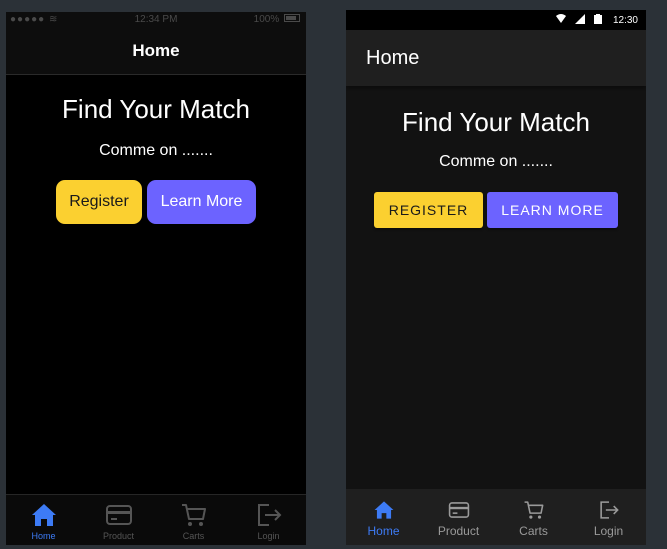 Image resolution: width=667 pixels, height=549 pixels. What do you see at coordinates (625, 20) in the screenshot?
I see `status-time: 12:30` at bounding box center [625, 20].